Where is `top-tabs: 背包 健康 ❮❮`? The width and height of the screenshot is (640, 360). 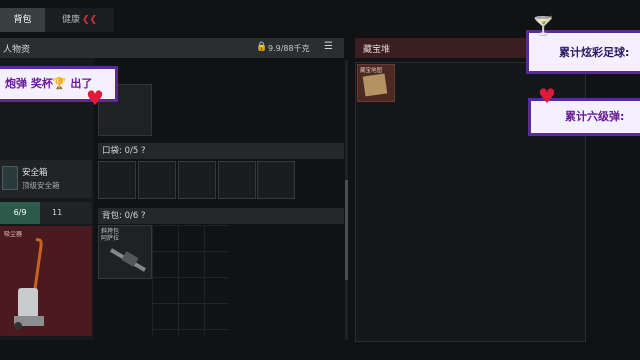 top-tabs: 背包 健康 ❮❮ is located at coordinates (57, 20).